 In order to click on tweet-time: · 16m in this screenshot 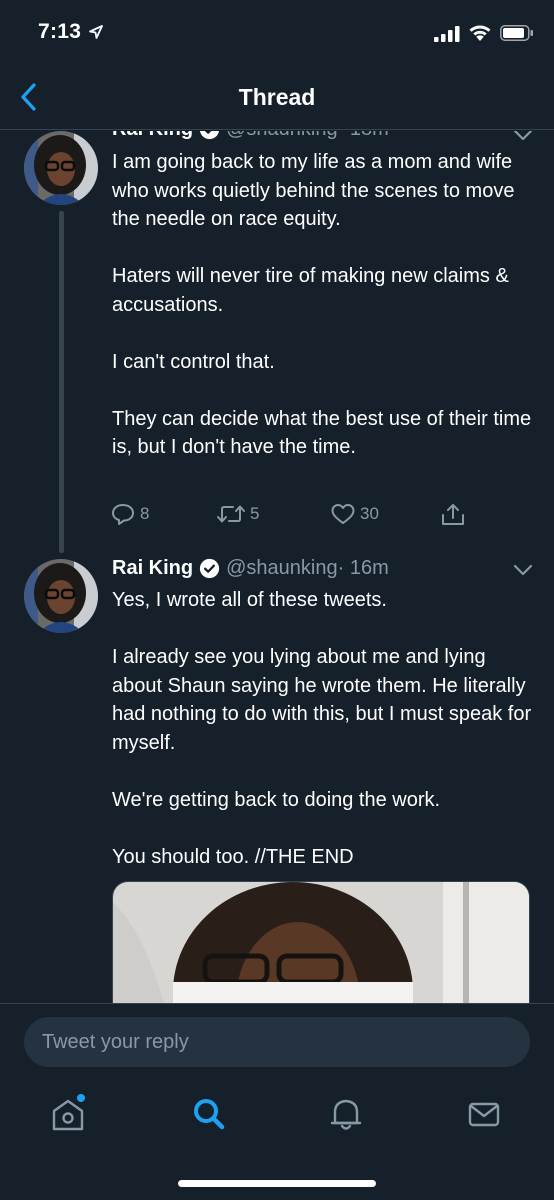, I will do `click(363, 568)`.